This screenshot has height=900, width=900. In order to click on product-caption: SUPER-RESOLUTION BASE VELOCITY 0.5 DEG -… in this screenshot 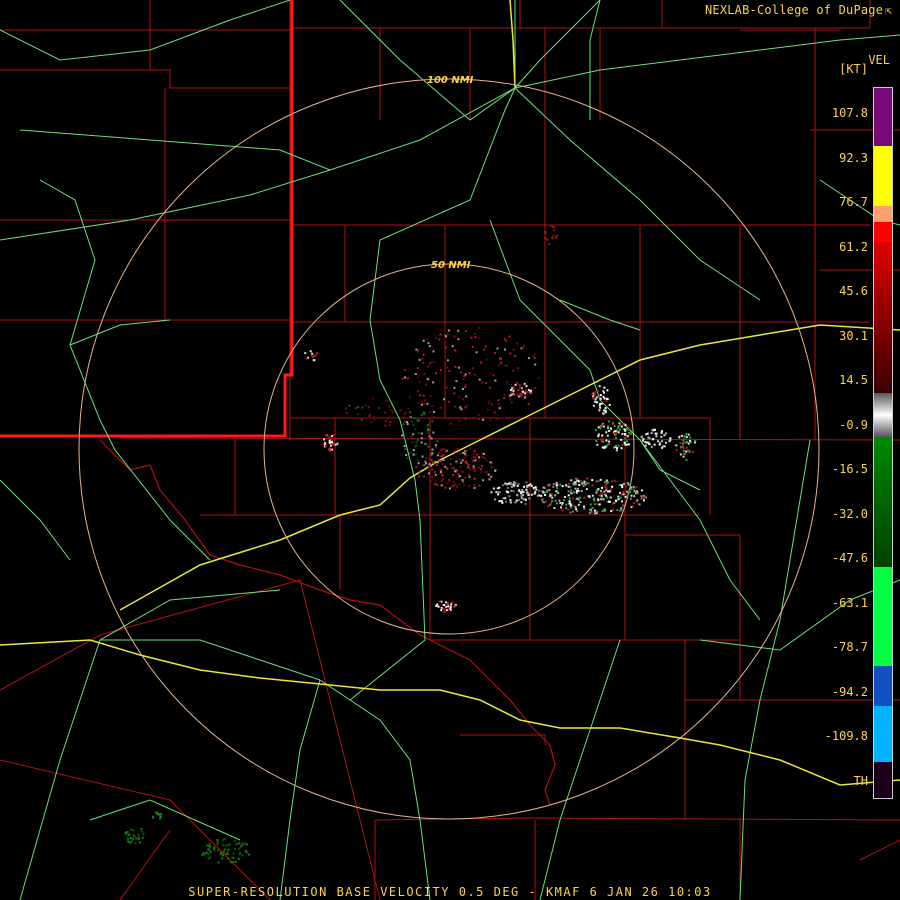, I will do `click(450, 892)`.